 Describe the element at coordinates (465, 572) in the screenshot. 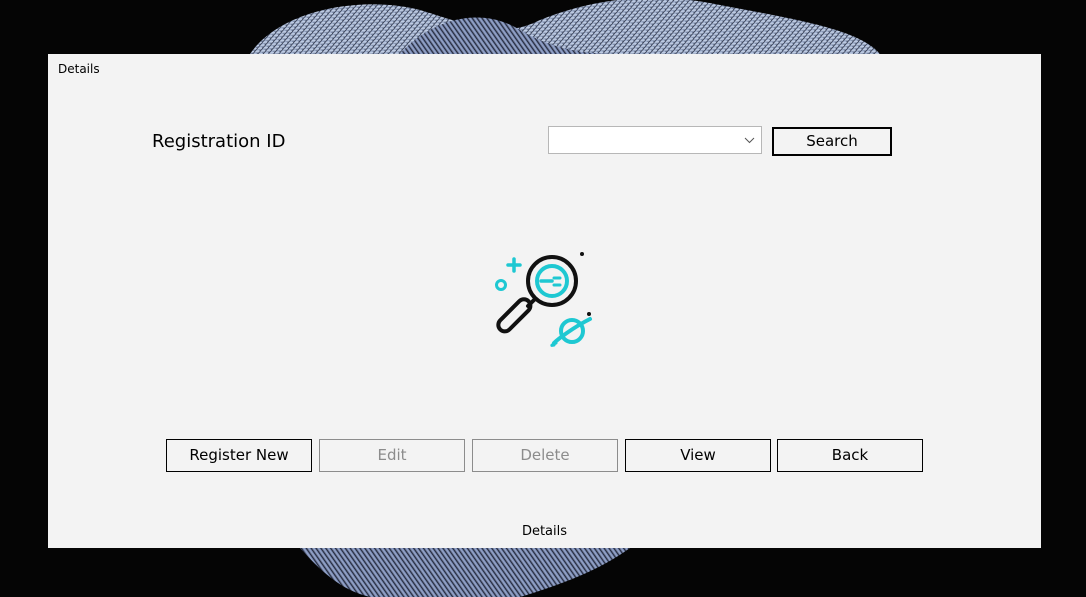

I see `wallpaper-swirl-bottom` at that location.